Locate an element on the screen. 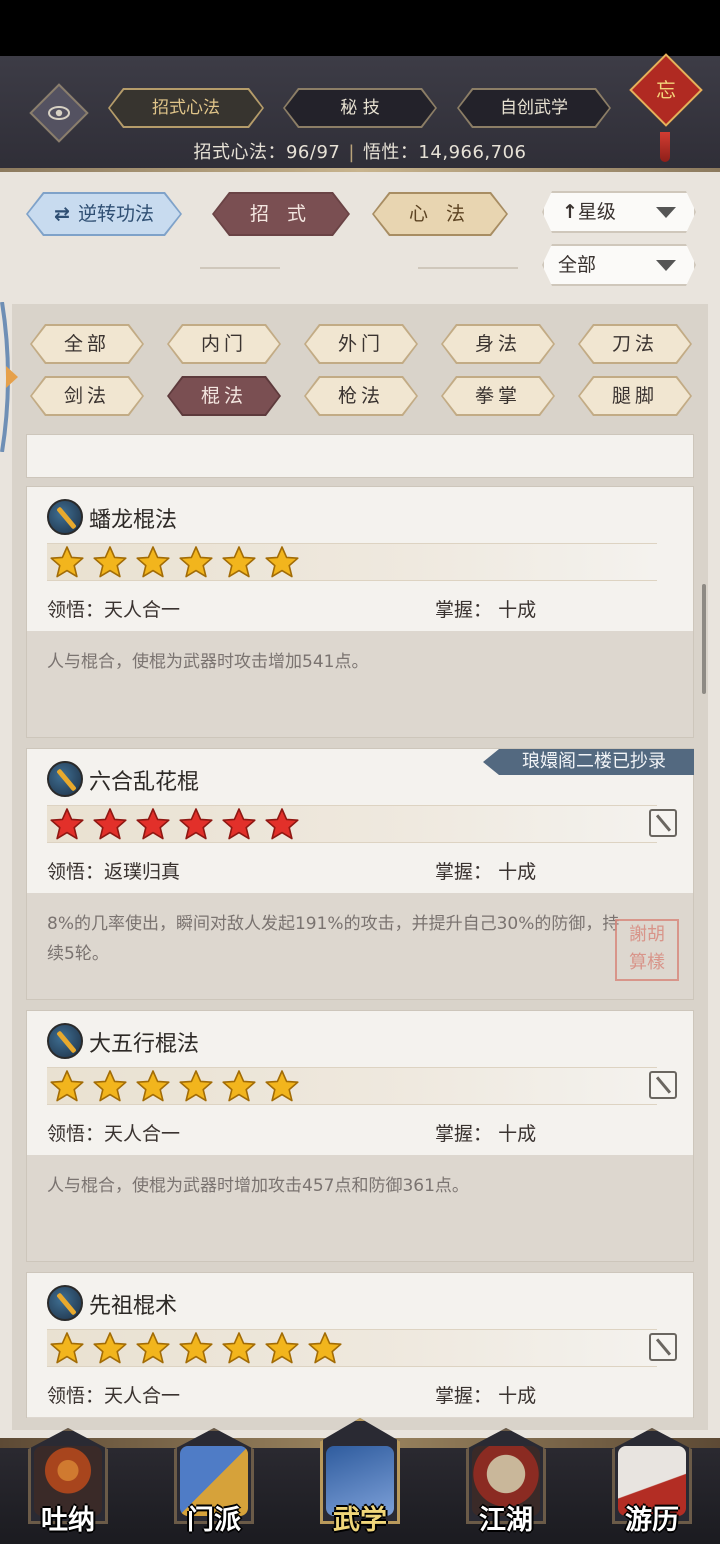 This screenshot has height=1544, width=720. category-tab: 全部 is located at coordinates (87, 344).